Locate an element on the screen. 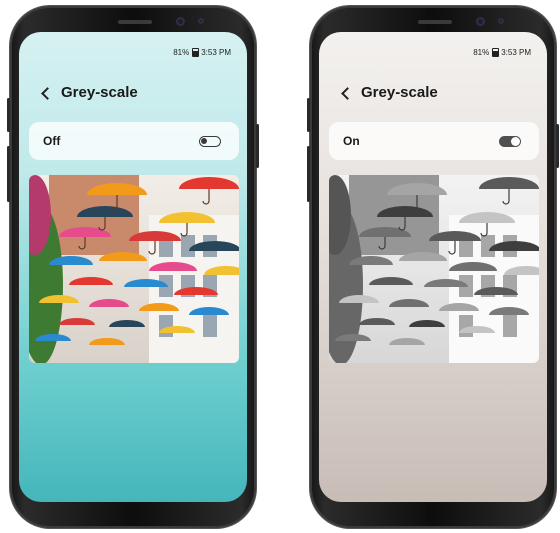 The height and width of the screenshot is (533, 560). greyscale-state-label: On is located at coordinates (351, 141).